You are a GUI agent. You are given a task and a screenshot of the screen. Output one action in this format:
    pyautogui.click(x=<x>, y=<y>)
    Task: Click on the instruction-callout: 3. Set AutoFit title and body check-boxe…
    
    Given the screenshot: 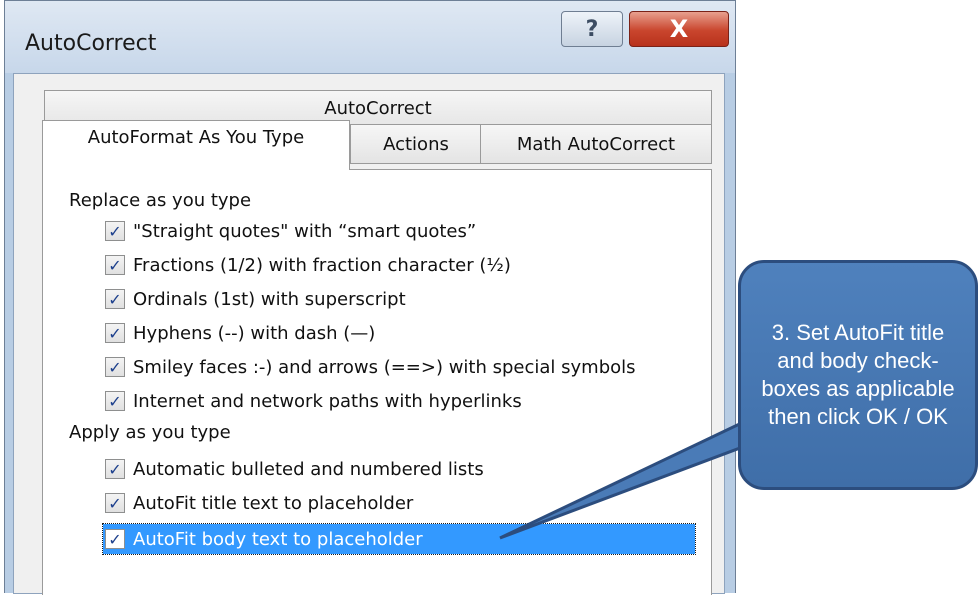 What is the action you would take?
    pyautogui.click(x=858, y=375)
    